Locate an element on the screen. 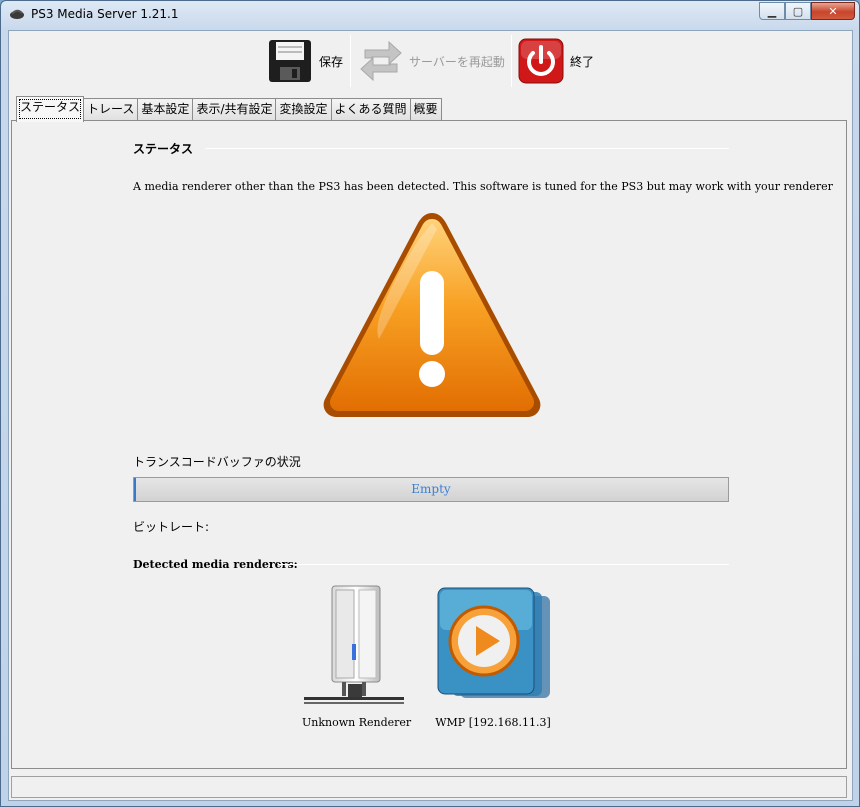 The height and width of the screenshot is (807, 860). transcode-buffer-progress: Empty is located at coordinates (431, 489).